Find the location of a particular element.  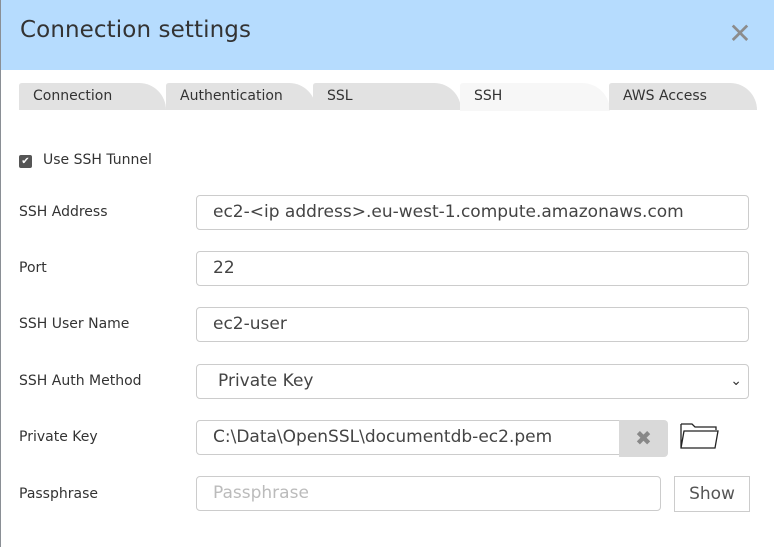

tab-authentication: Authentication is located at coordinates (241, 96).